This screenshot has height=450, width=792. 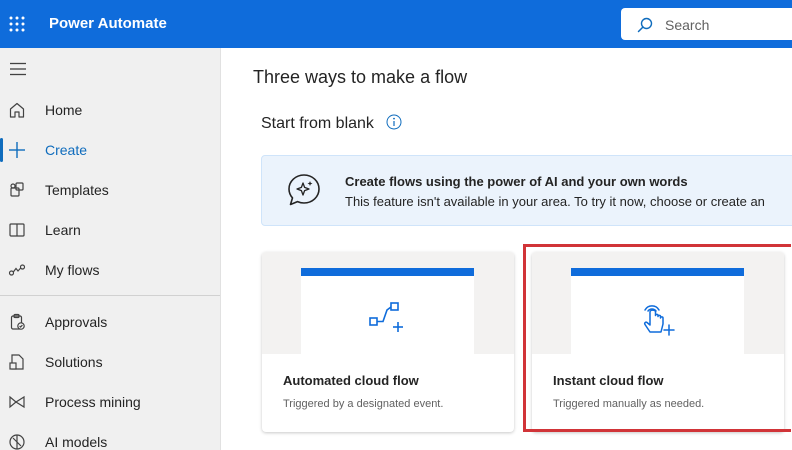 What do you see at coordinates (108, 23) in the screenshot?
I see `app-title: Power Automate` at bounding box center [108, 23].